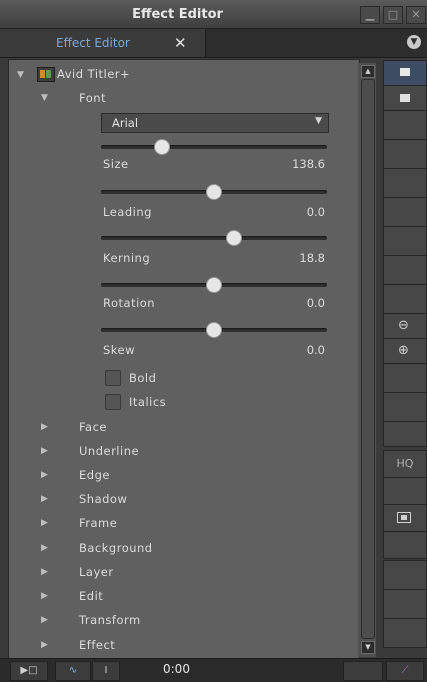 The width and height of the screenshot is (427, 682). I want to click on leading-slider, so click(214, 192).